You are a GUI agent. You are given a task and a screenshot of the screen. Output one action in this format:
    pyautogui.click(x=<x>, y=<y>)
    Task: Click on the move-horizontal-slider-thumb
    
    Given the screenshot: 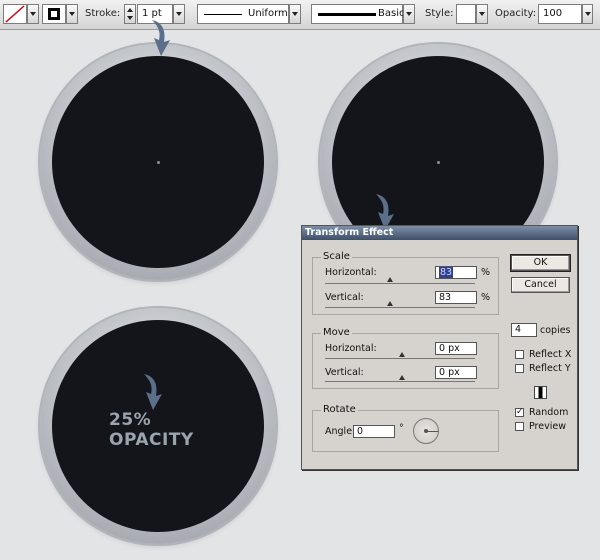 What is the action you would take?
    pyautogui.click(x=402, y=354)
    